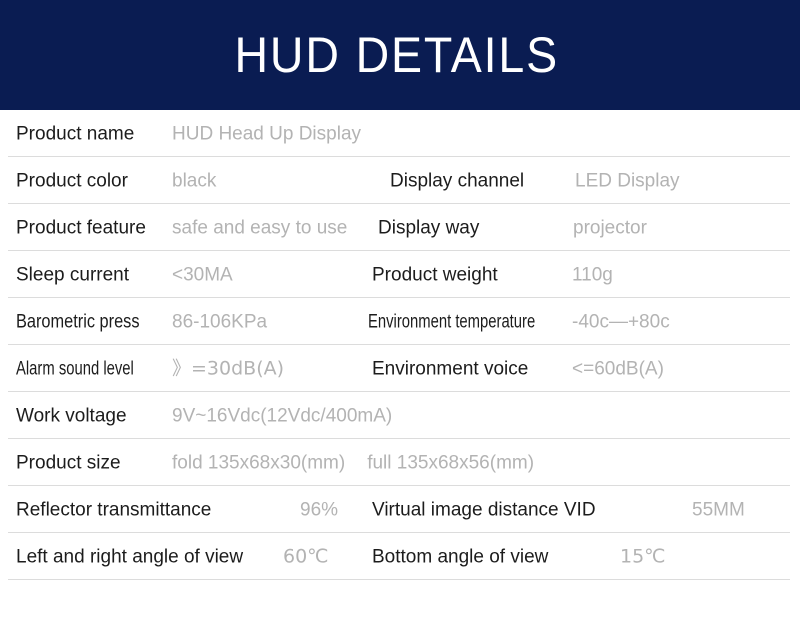  I want to click on spec-value-product-size: fold 135x68x30(mm) full 135x68x56(mm), so click(353, 462).